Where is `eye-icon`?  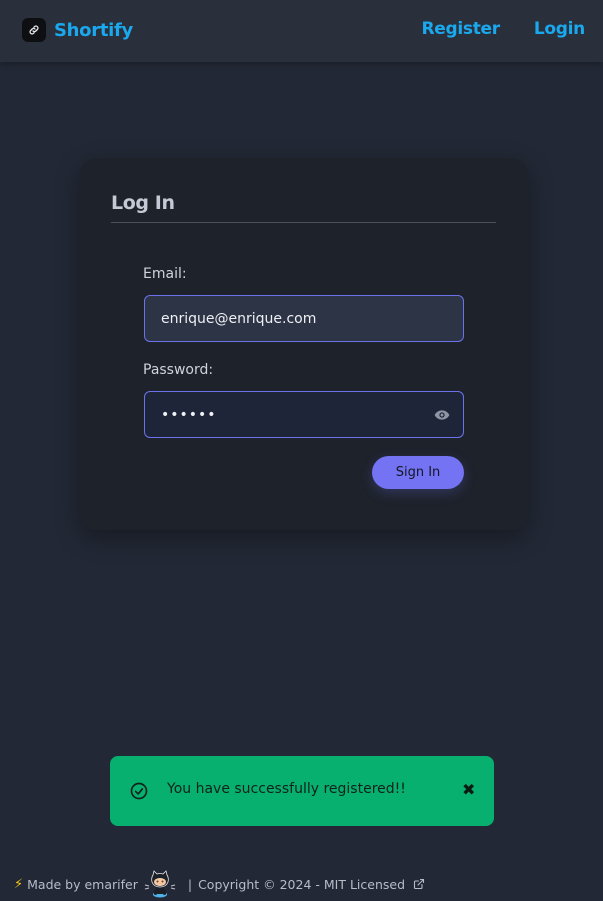
eye-icon is located at coordinates (442, 415).